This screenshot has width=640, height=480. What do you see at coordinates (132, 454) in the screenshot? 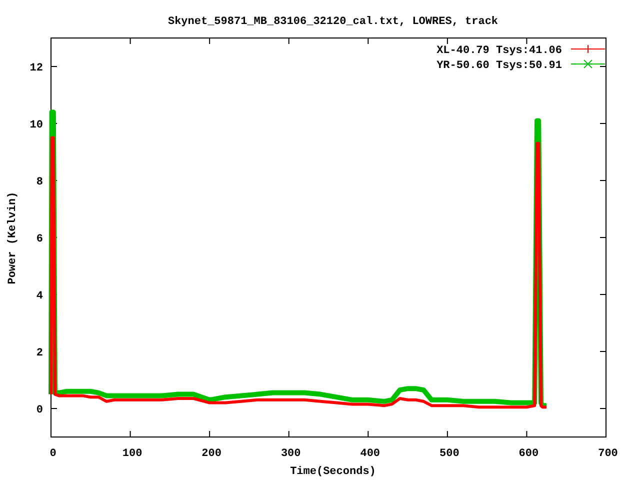
I see `axis-tick-label: 100` at bounding box center [132, 454].